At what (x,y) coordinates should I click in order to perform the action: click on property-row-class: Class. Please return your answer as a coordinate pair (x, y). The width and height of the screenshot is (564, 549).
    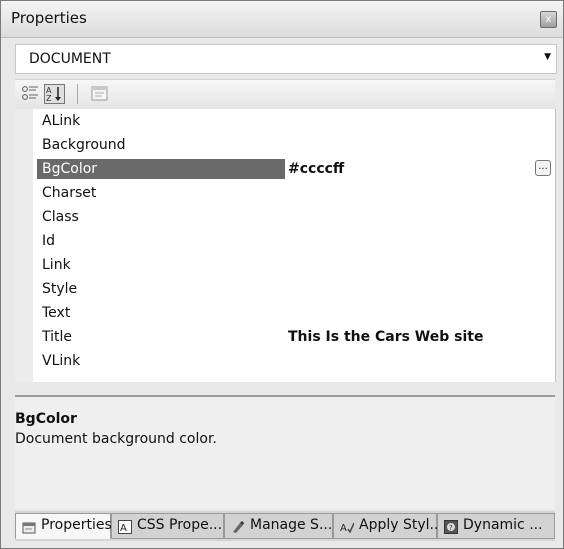
    Looking at the image, I should click on (294, 217).